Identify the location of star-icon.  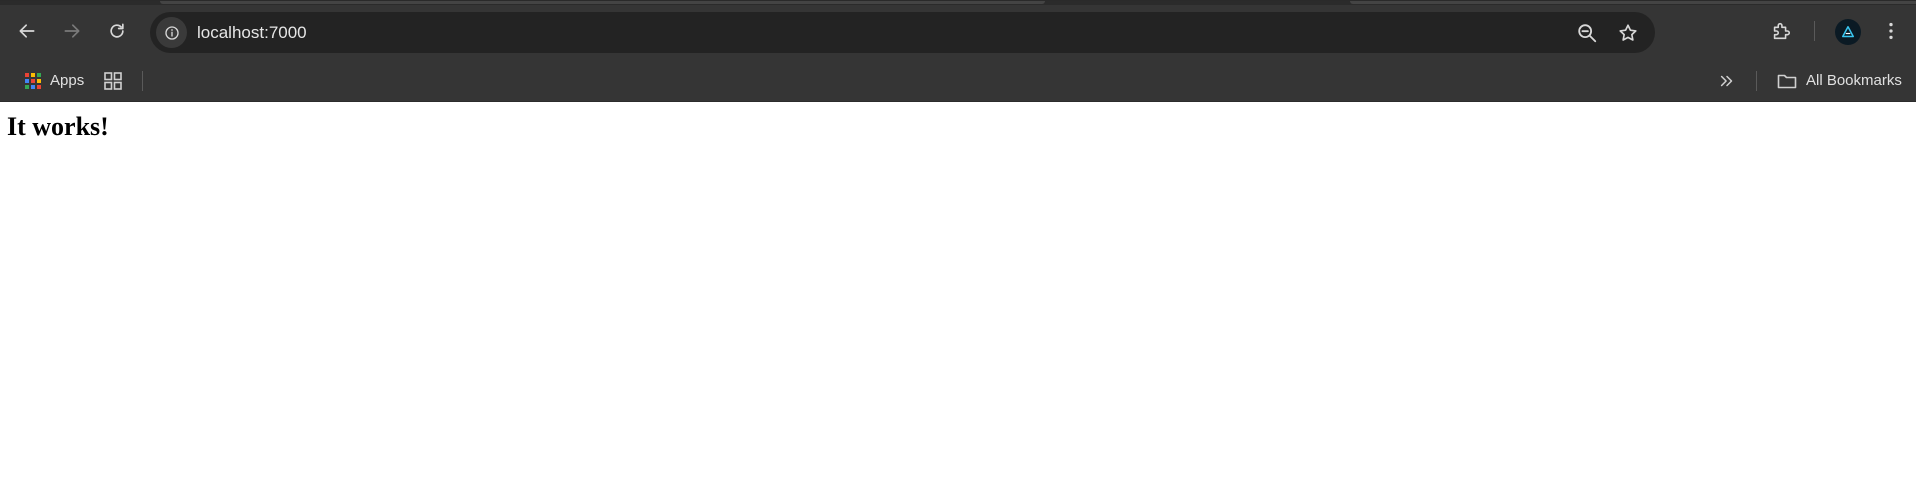
(1628, 32).